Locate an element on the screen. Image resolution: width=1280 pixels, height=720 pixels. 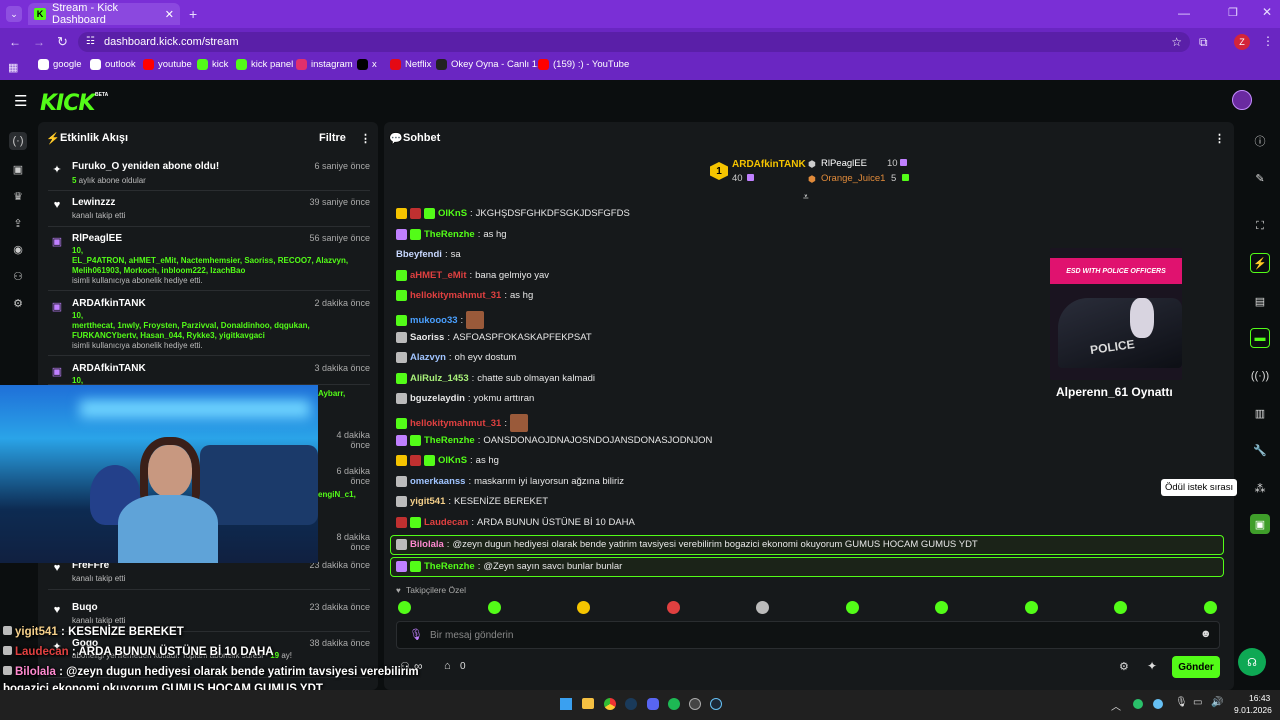
chat-username: hellokitymahmut_31 is located at coordinates (455, 295).